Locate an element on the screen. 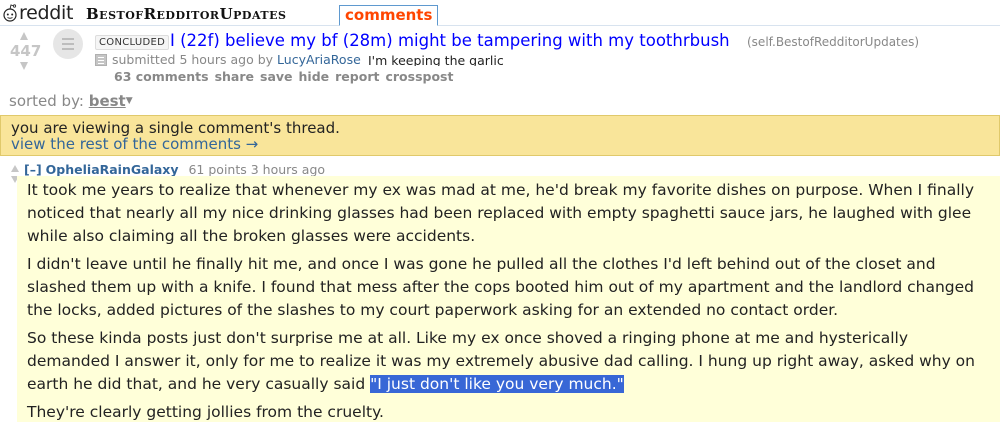 The width and height of the screenshot is (1000, 426). post-flair: CONCLUDED is located at coordinates (132, 42).